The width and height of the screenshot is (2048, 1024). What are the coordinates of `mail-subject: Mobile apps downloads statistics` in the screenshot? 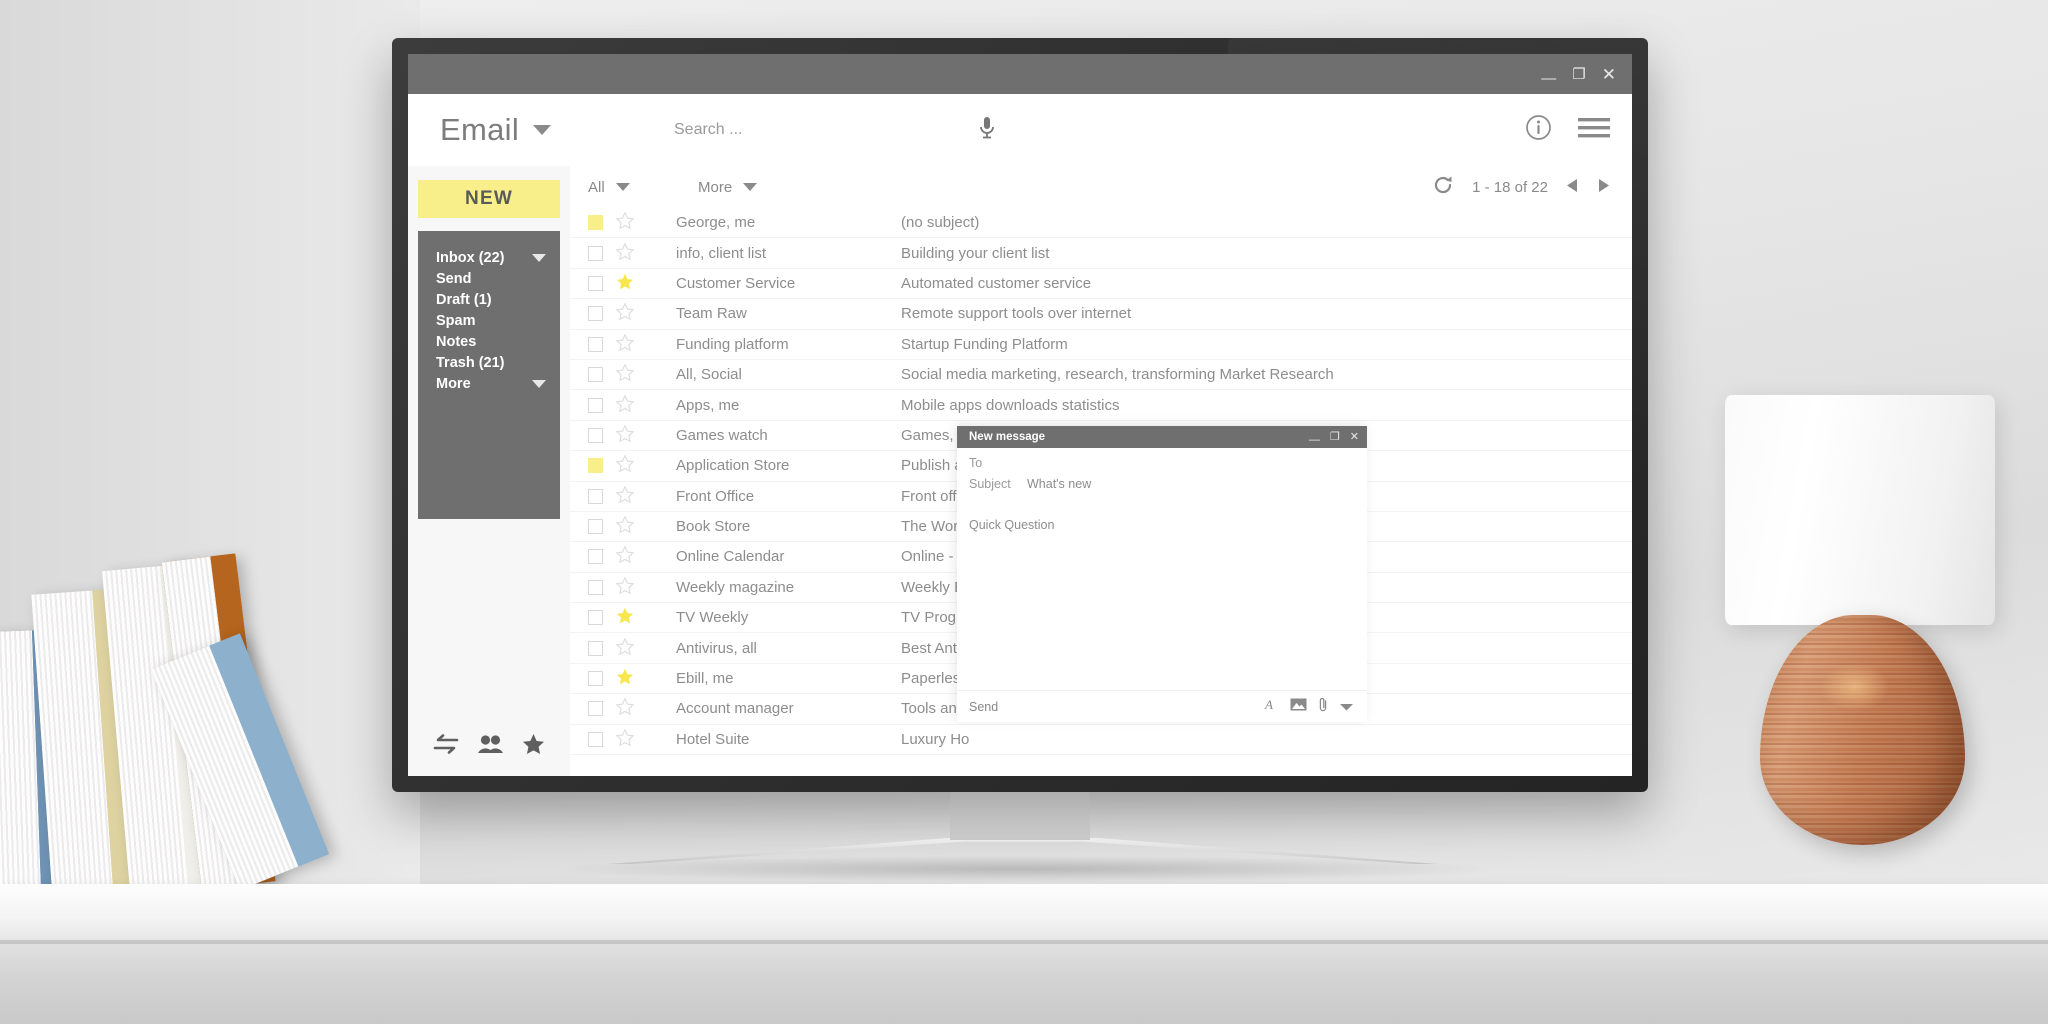 It's located at (1010, 405).